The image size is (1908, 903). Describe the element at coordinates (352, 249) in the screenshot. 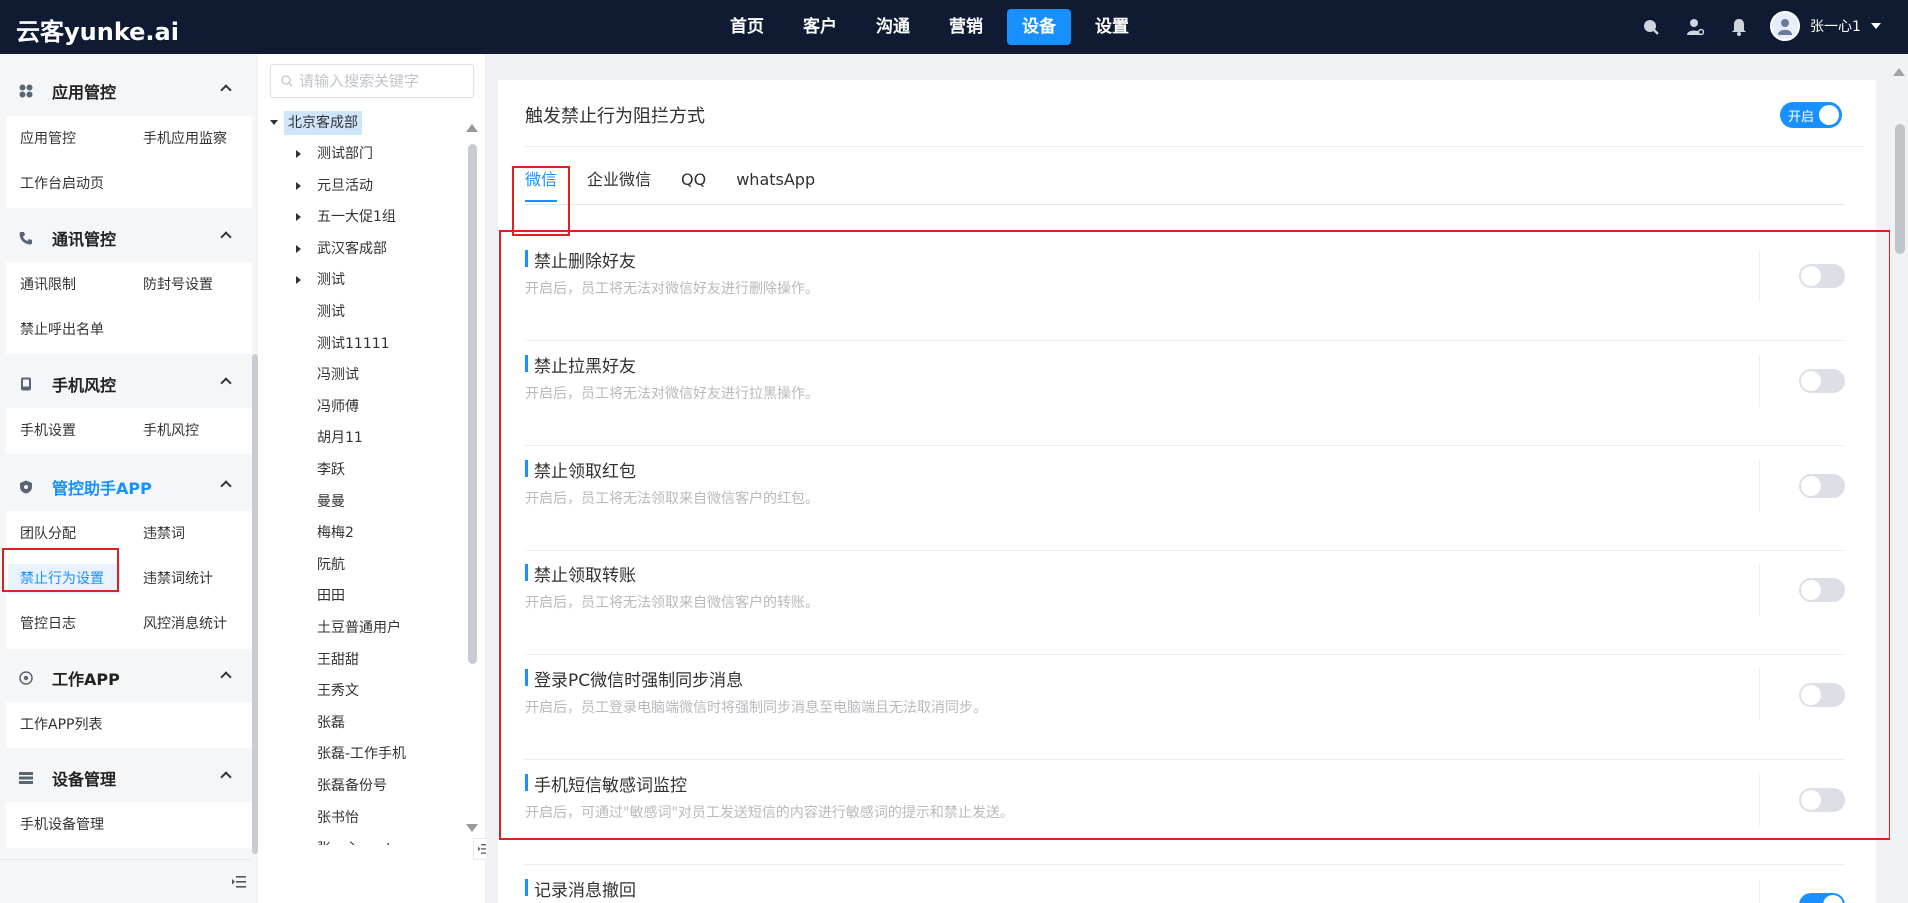

I see `tree-node: 武汉客成部` at that location.